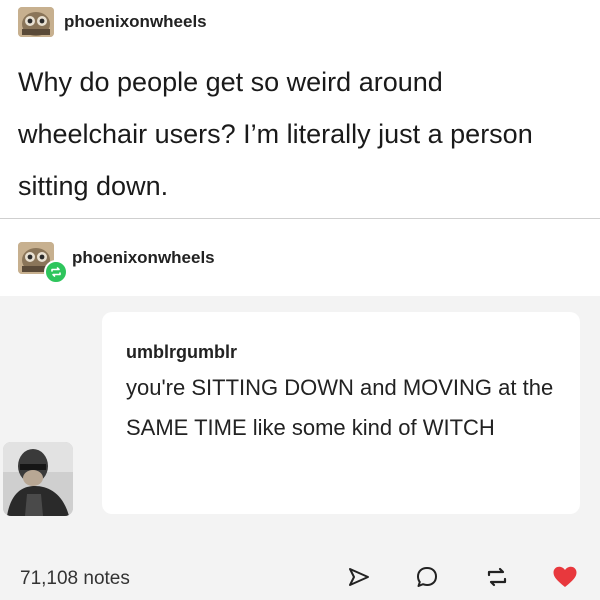 The image size is (600, 600). I want to click on post-username: phoenixonwheels, so click(135, 22).